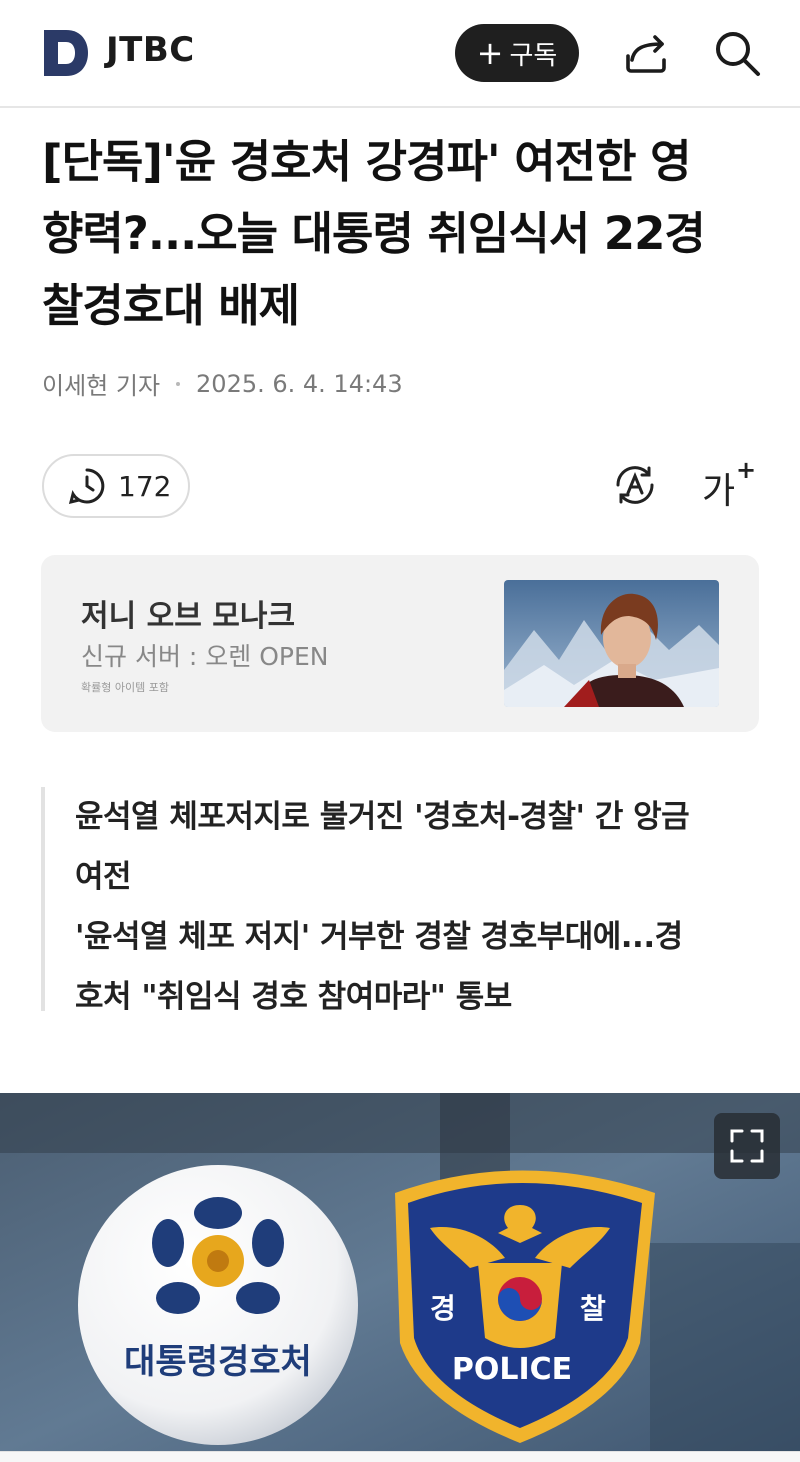  Describe the element at coordinates (188, 616) in the screenshot. I see `ad-title: 저니 오브 모나크` at that location.